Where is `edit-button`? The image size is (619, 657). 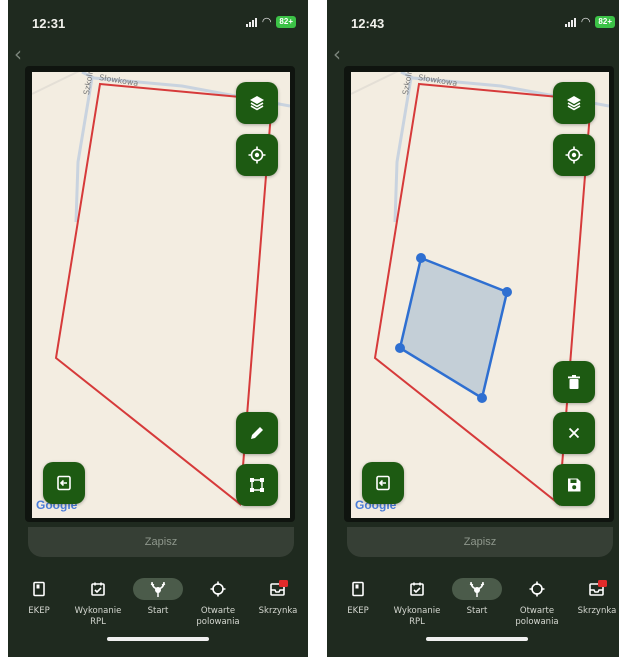 edit-button is located at coordinates (257, 433).